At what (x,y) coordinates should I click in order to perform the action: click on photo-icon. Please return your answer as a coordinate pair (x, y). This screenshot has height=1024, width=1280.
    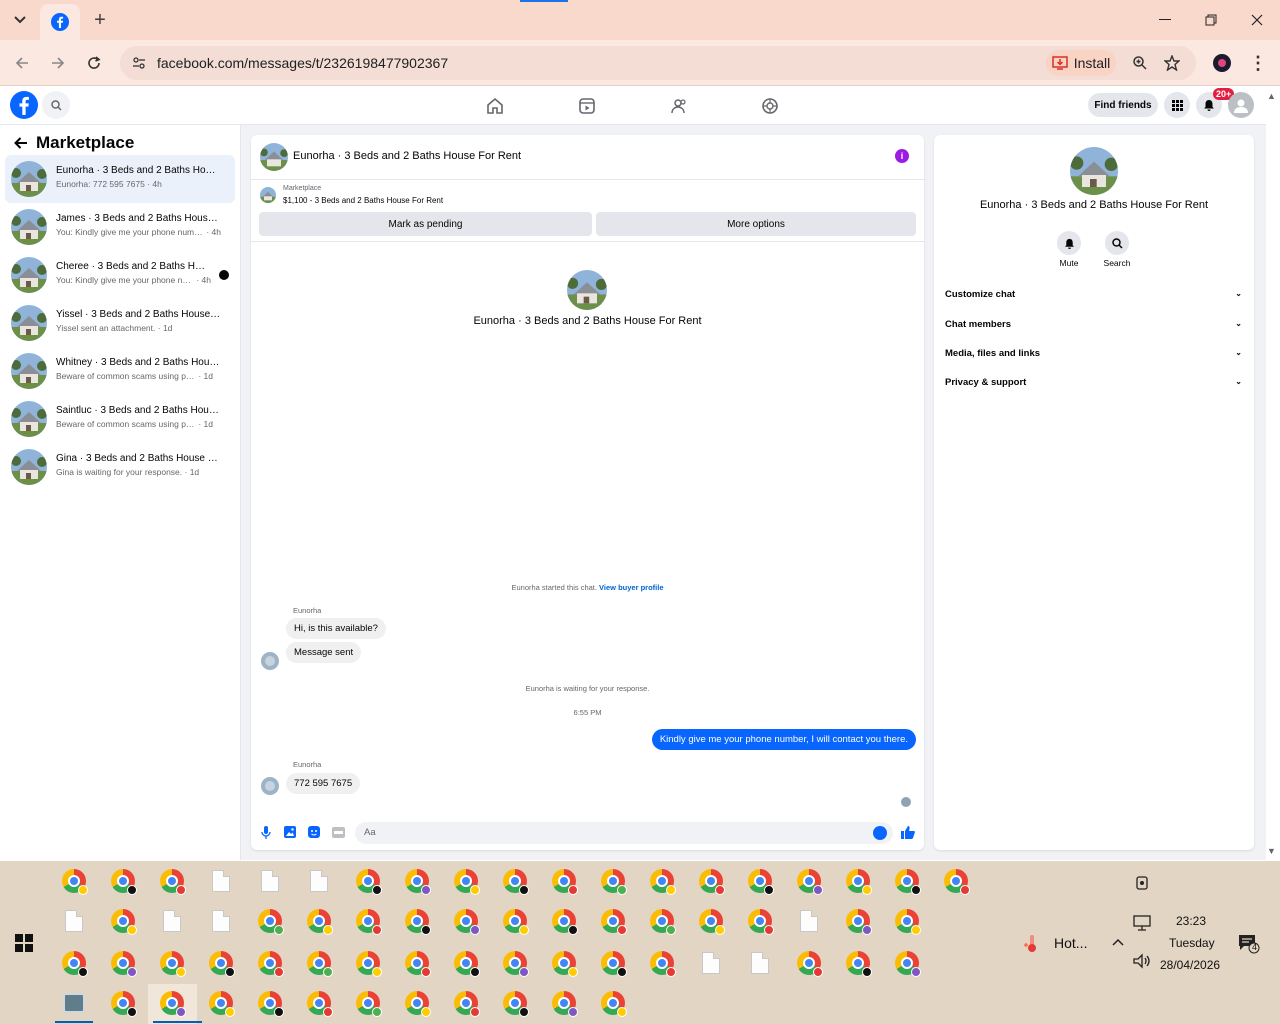
    Looking at the image, I should click on (290, 832).